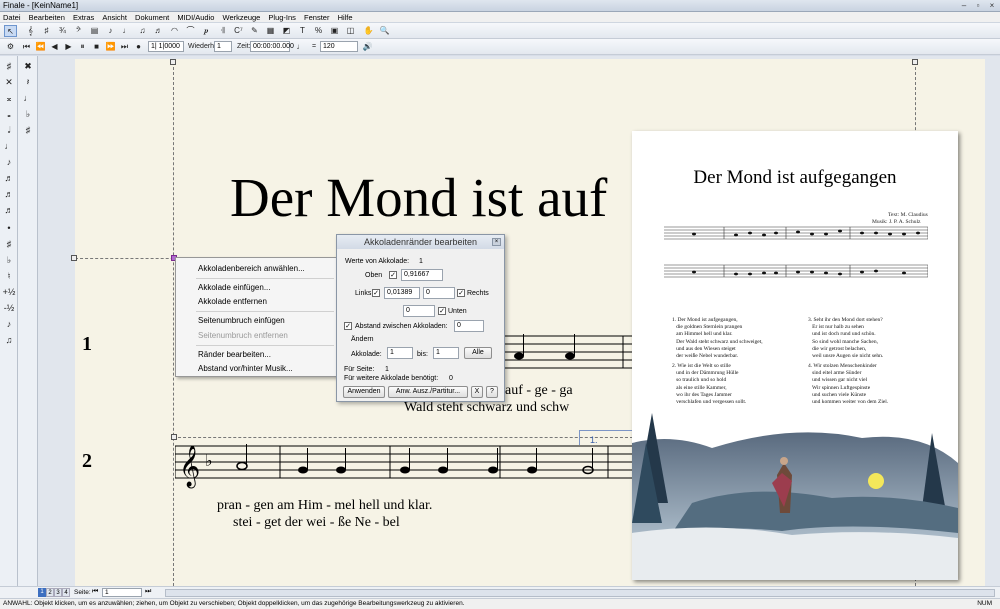 The width and height of the screenshot is (1000, 609). I want to click on palette-sharp-icon: ♯, so click(9, 66).